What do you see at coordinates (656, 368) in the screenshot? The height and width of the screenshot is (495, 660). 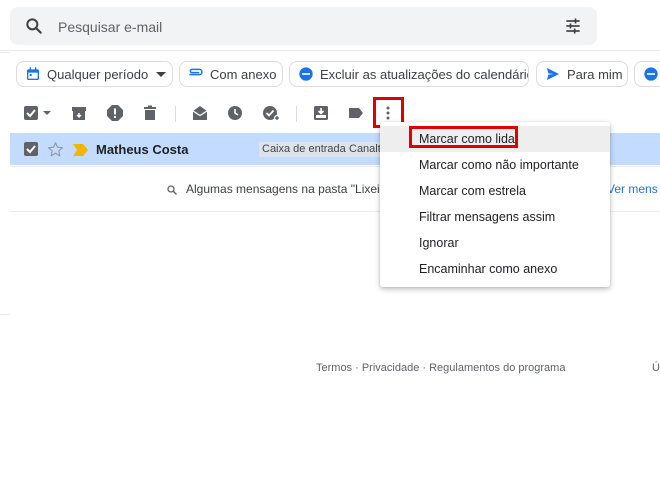 I see `footer-last-activity: Ú` at bounding box center [656, 368].